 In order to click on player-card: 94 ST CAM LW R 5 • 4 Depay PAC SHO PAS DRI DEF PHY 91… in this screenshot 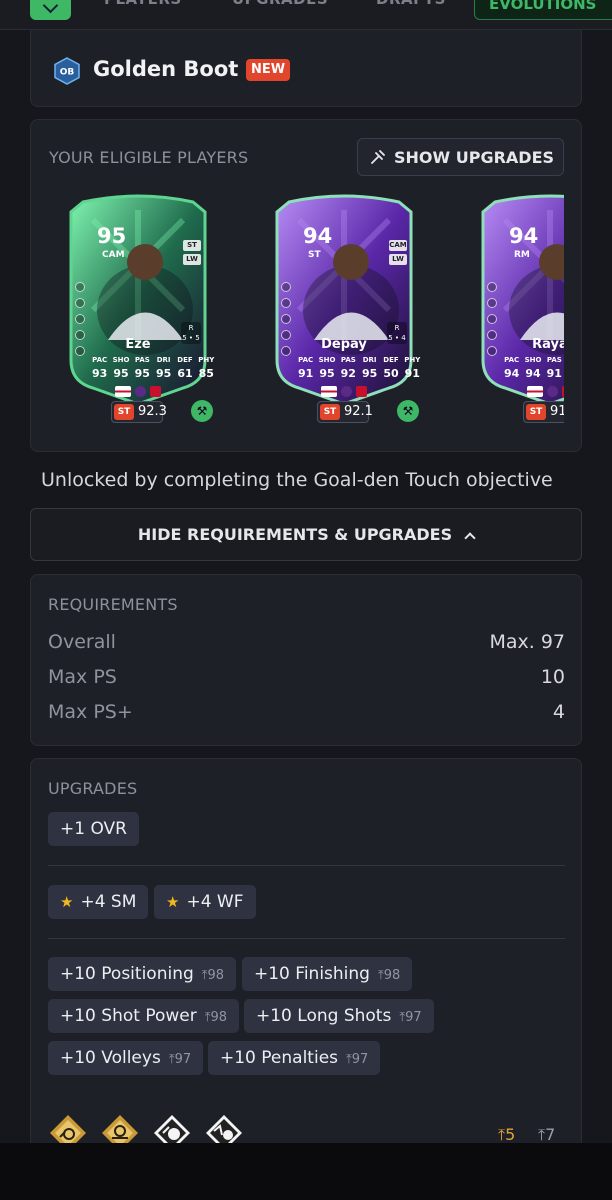, I will do `click(344, 310)`.